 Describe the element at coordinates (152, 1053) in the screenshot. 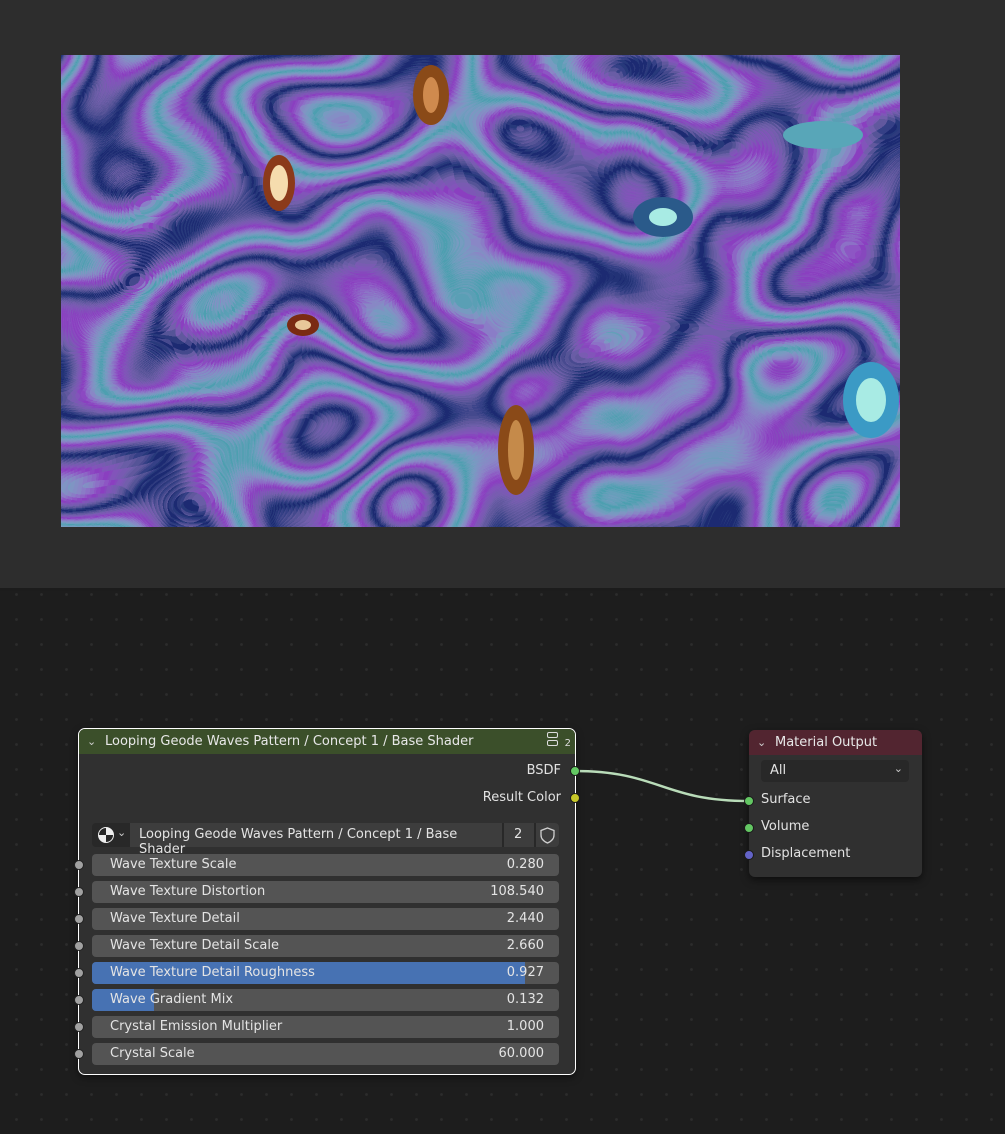

I see `input-label: Crystal Scale` at that location.